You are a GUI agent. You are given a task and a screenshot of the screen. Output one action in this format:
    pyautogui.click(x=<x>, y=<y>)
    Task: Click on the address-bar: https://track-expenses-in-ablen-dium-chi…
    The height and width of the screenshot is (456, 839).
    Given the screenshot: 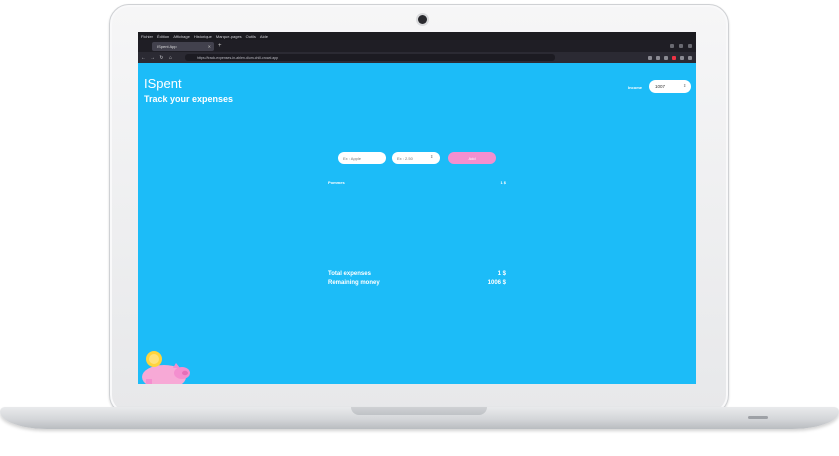 What is the action you would take?
    pyautogui.click(x=370, y=57)
    